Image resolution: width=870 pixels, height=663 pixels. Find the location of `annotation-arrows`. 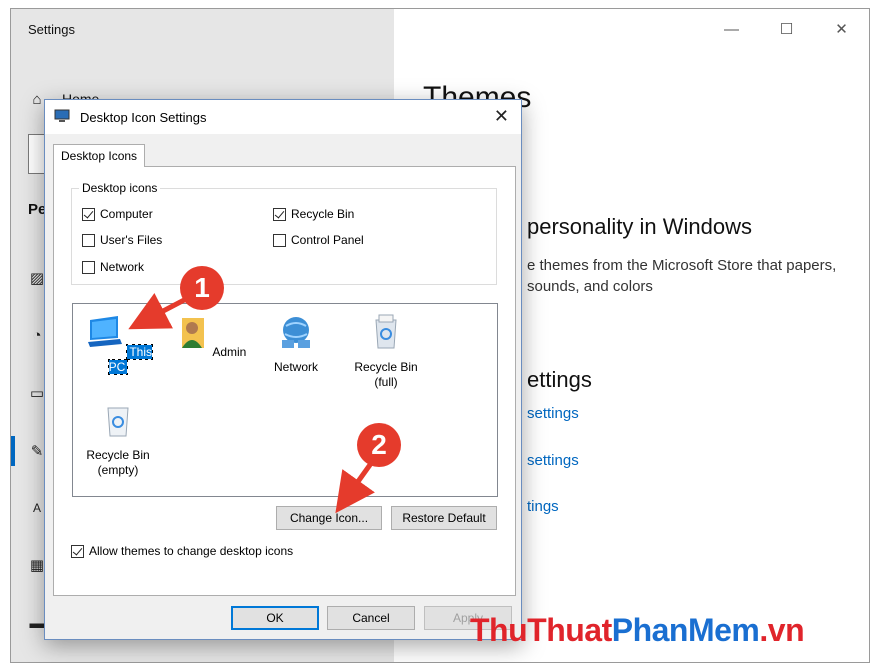

annotation-arrows is located at coordinates (251, 403).